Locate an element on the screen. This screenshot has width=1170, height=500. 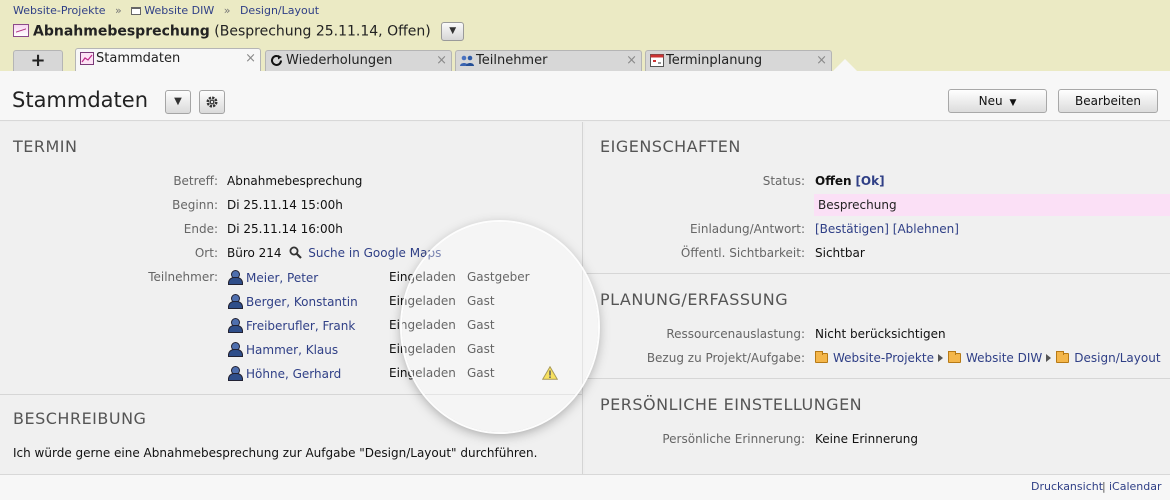
participant-row: Freiberufler, Frank is located at coordinates (291, 325).